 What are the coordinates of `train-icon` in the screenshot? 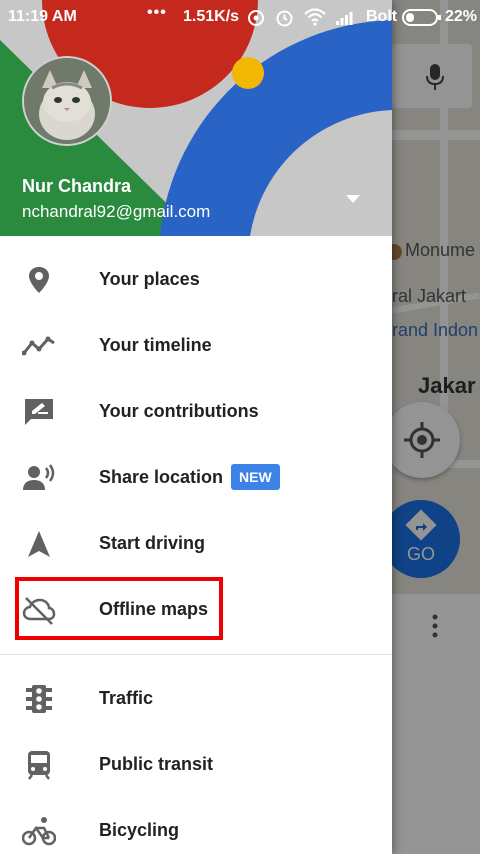 It's located at (39, 765).